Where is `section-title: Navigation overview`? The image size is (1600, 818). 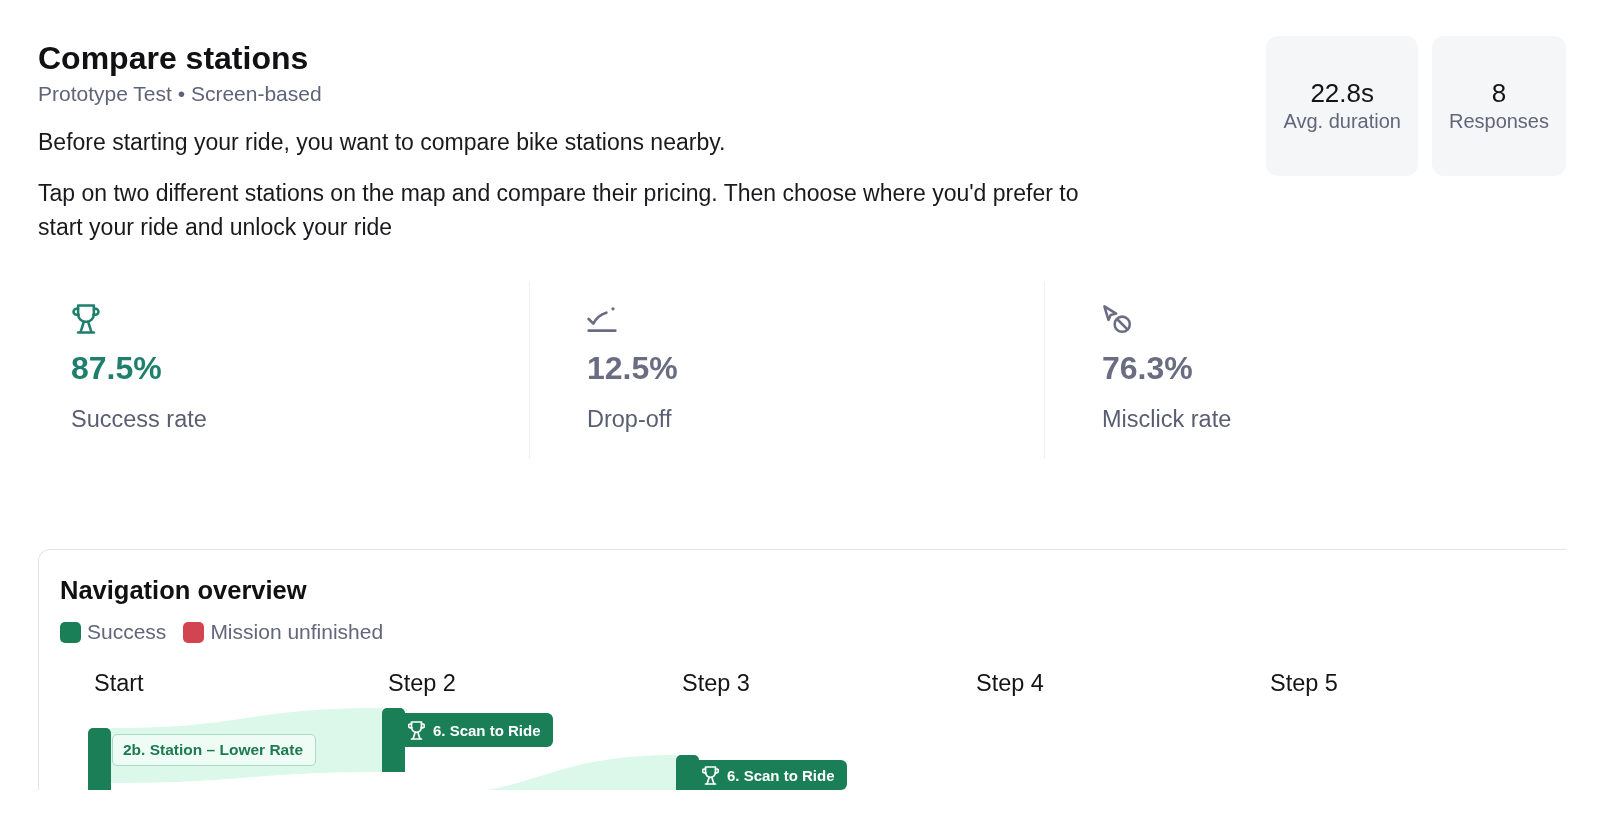
section-title: Navigation overview is located at coordinates (183, 590).